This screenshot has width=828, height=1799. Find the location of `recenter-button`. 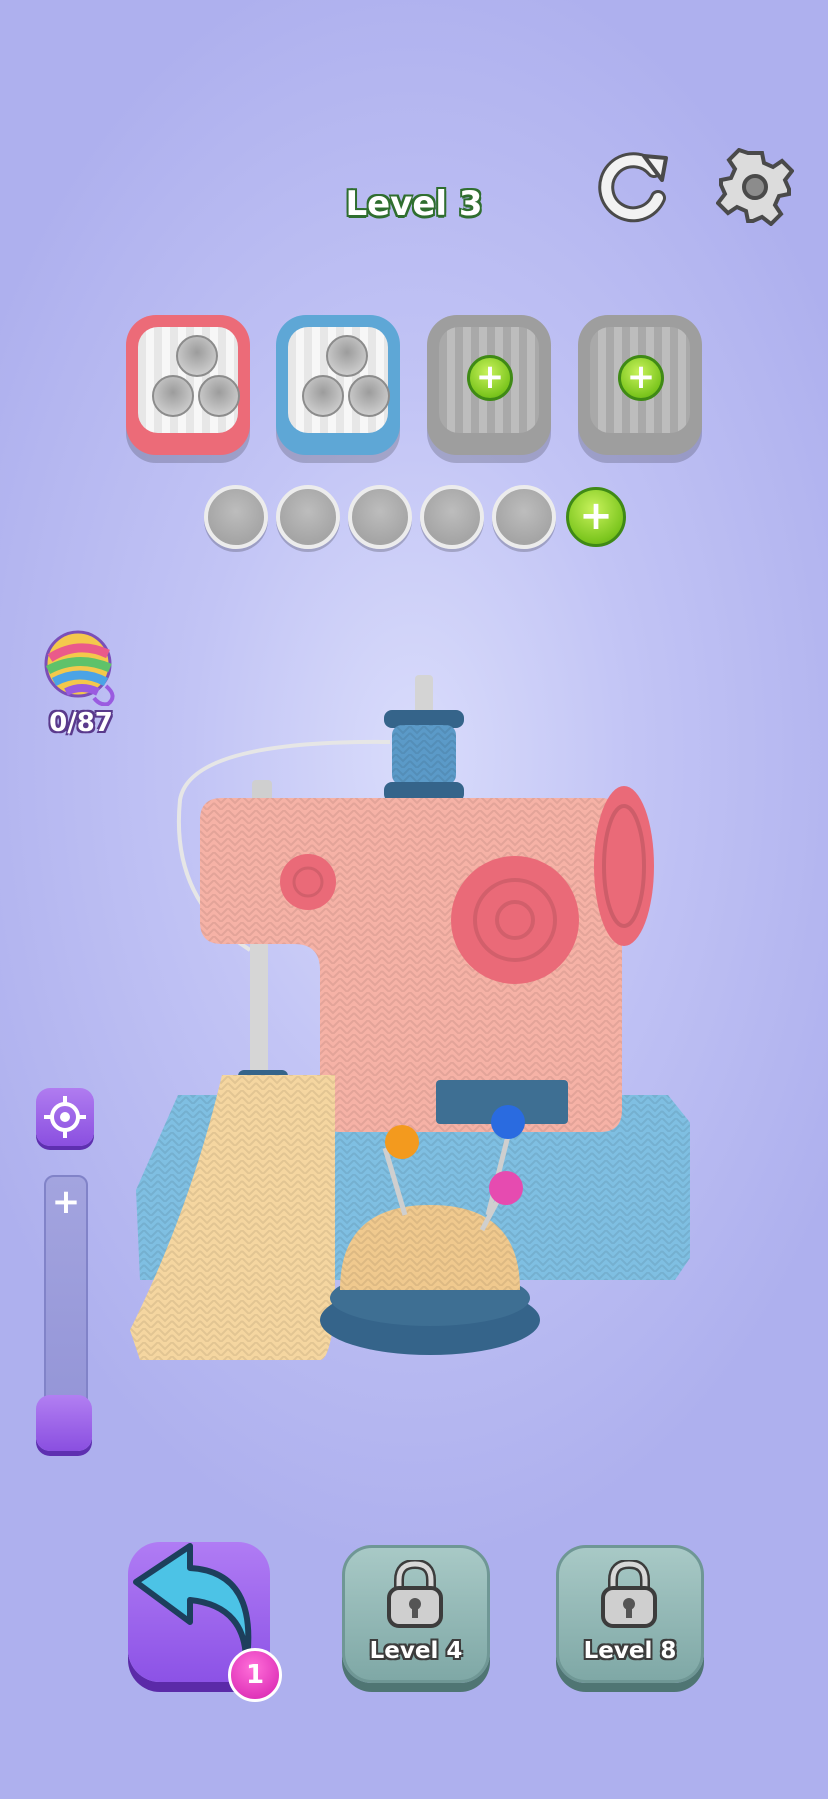

recenter-button is located at coordinates (65, 1117).